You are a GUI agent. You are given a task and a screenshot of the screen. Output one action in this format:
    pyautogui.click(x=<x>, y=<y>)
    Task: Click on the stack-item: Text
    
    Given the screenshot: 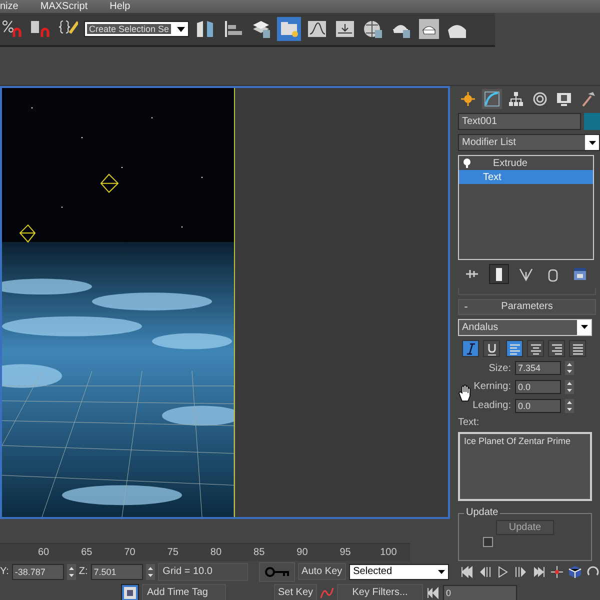 What is the action you would take?
    pyautogui.click(x=526, y=177)
    